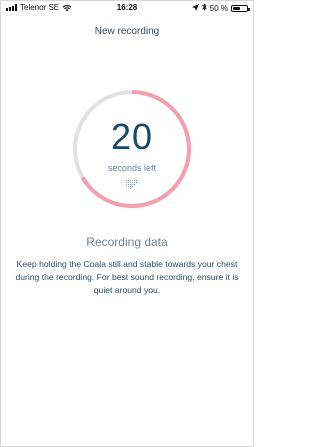  Describe the element at coordinates (131, 184) in the screenshot. I see `heart-icon` at that location.